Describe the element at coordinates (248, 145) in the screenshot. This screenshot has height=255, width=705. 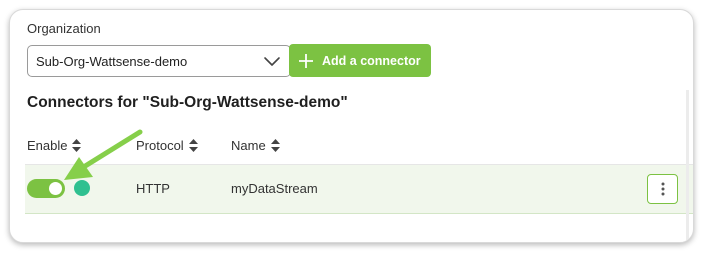
I see `column-header-label: Name` at that location.